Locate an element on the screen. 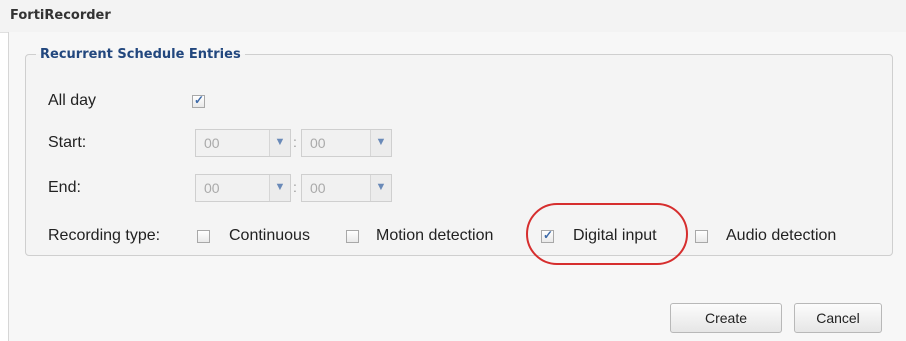 This screenshot has height=341, width=906. end-hour-select: 00 ▼ is located at coordinates (243, 188).